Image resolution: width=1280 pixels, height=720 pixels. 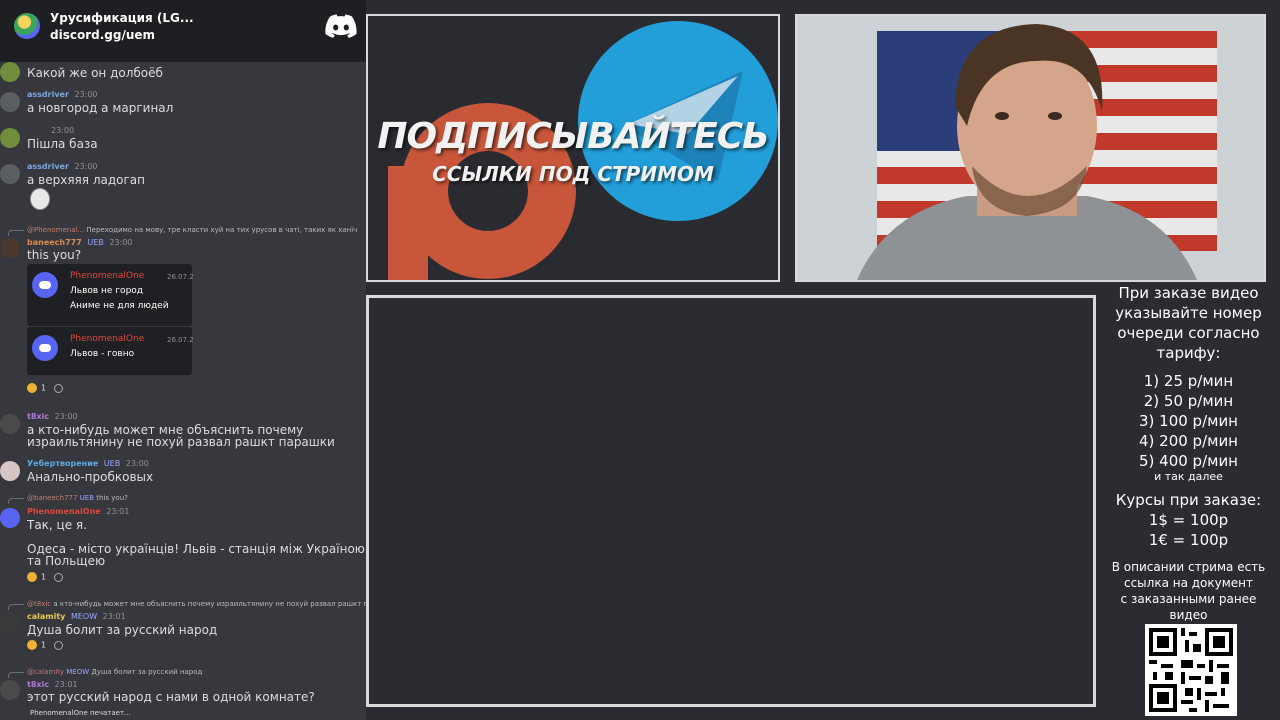 What do you see at coordinates (1188, 333) in the screenshot?
I see `order-note-line: очереди согласно` at bounding box center [1188, 333].